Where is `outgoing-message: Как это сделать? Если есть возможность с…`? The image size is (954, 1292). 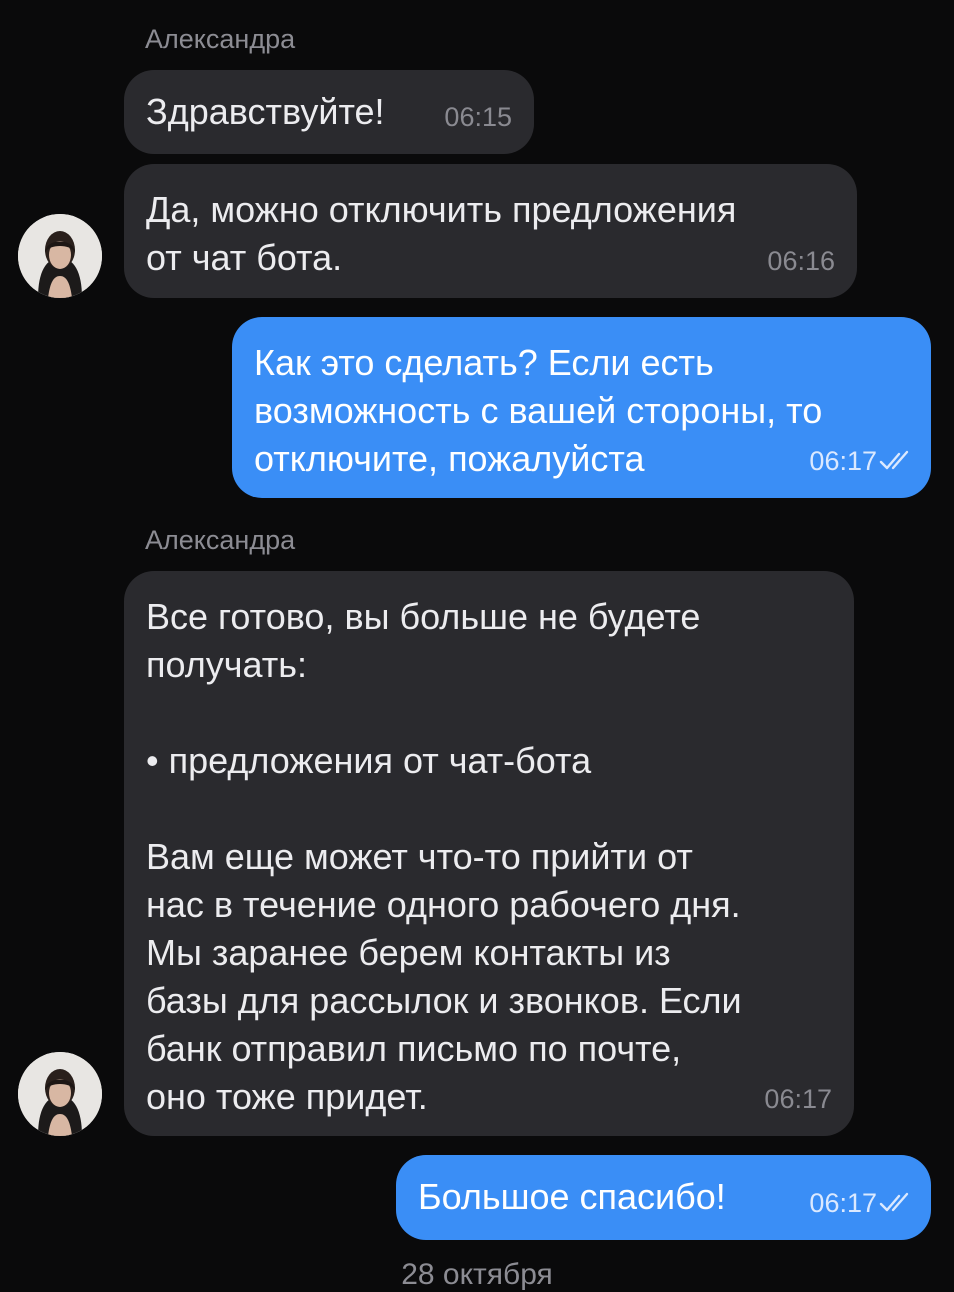
outgoing-message: Как это сделать? Если есть возможность с… is located at coordinates (581, 407).